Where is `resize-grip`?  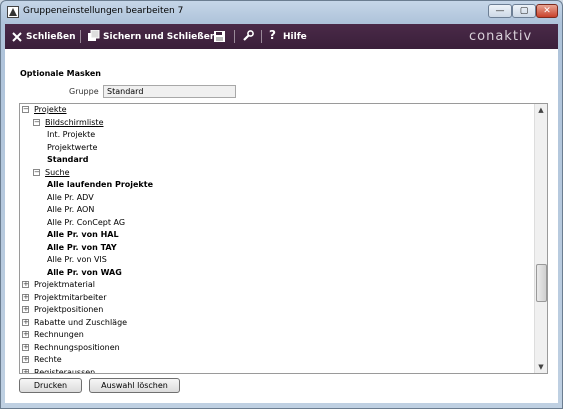
resize-grip is located at coordinates (554, 404).